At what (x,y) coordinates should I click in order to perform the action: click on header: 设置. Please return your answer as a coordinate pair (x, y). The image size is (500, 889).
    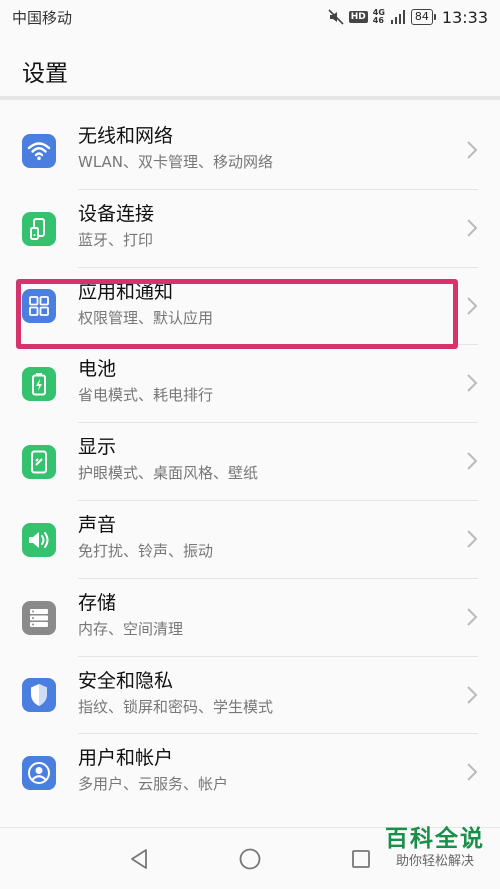
    Looking at the image, I should click on (250, 66).